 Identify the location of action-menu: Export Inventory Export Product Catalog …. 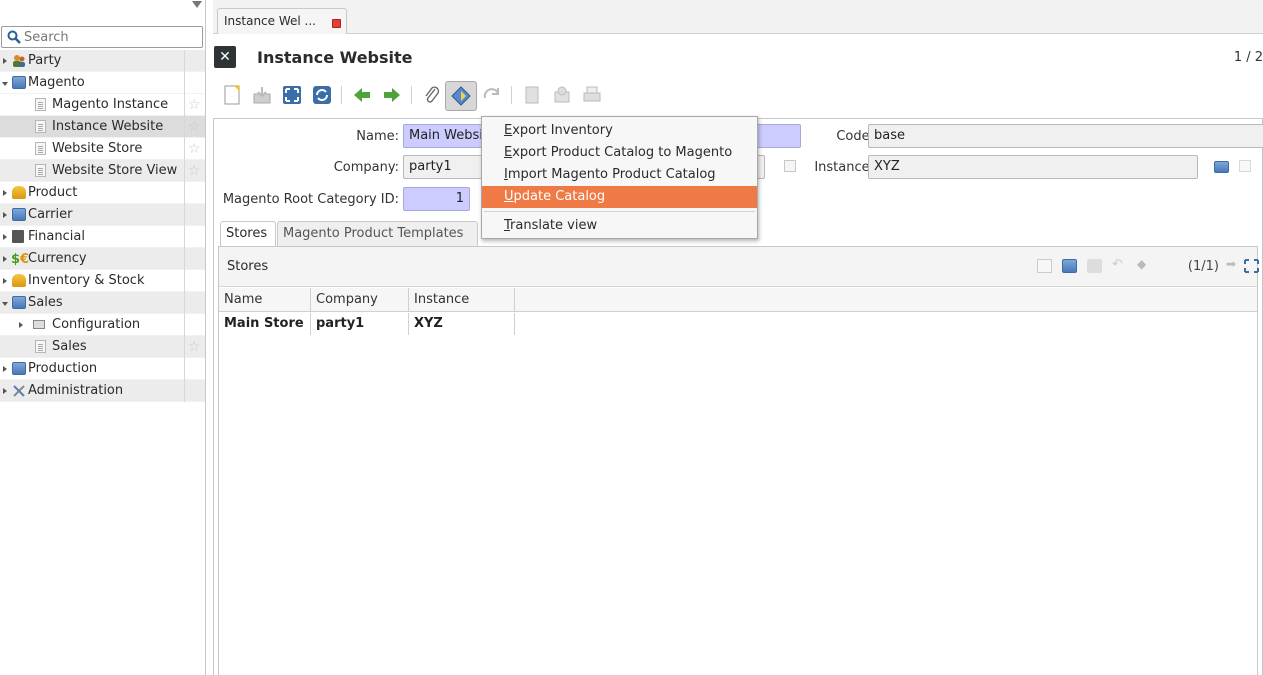
(619, 177).